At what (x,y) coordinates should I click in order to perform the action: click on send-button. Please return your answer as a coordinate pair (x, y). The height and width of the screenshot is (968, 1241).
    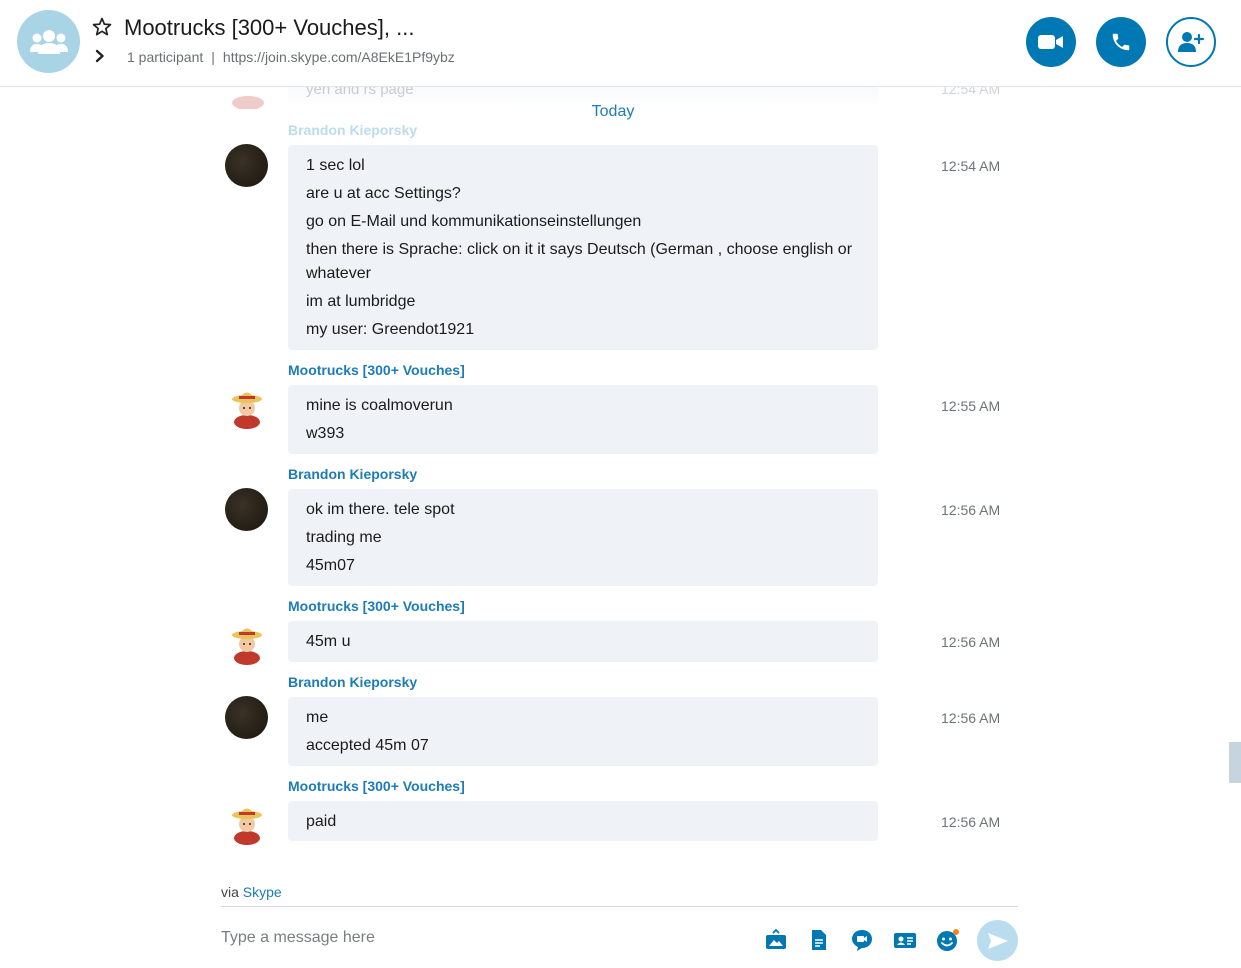
    Looking at the image, I should click on (997, 940).